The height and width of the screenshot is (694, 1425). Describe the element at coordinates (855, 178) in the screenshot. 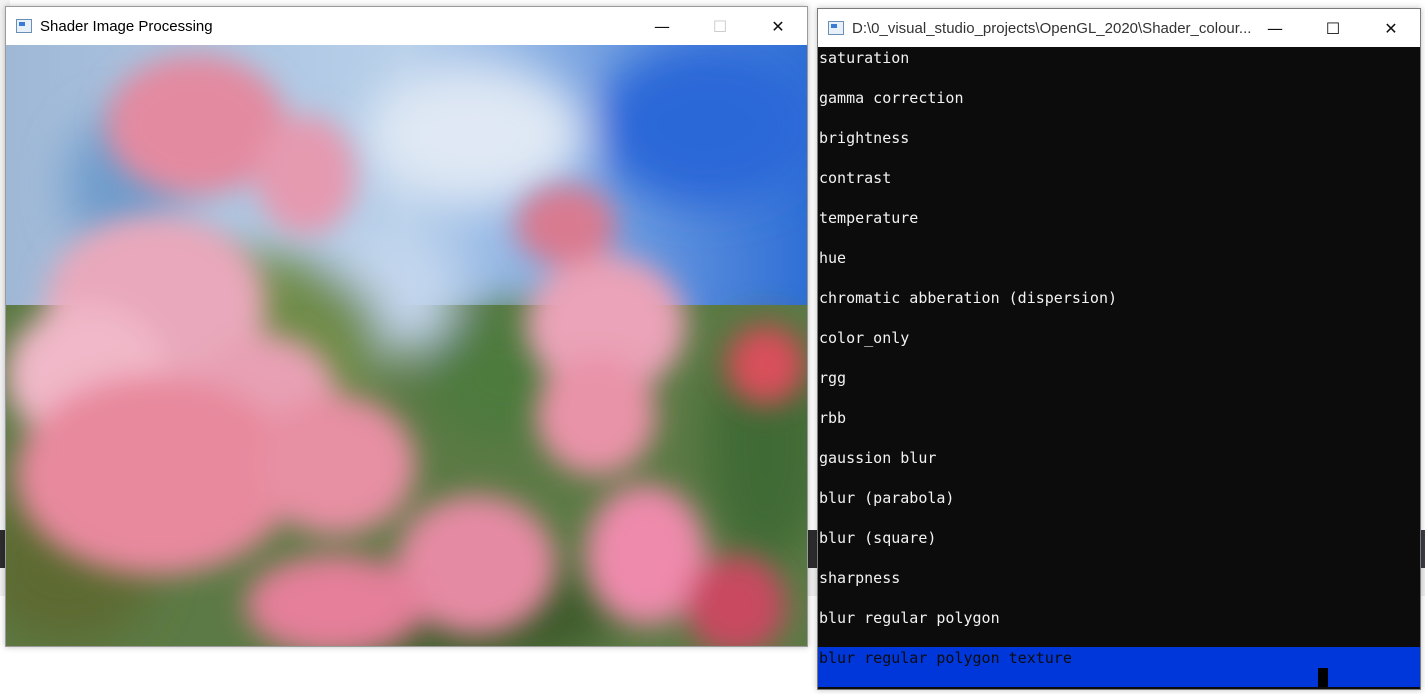

I see `console-line: contrast` at that location.